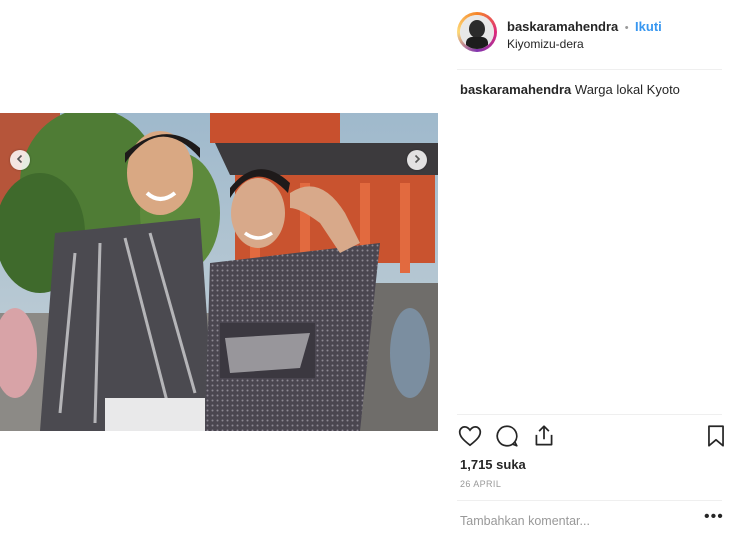 The height and width of the screenshot is (547, 745). I want to click on avatar, so click(477, 32).